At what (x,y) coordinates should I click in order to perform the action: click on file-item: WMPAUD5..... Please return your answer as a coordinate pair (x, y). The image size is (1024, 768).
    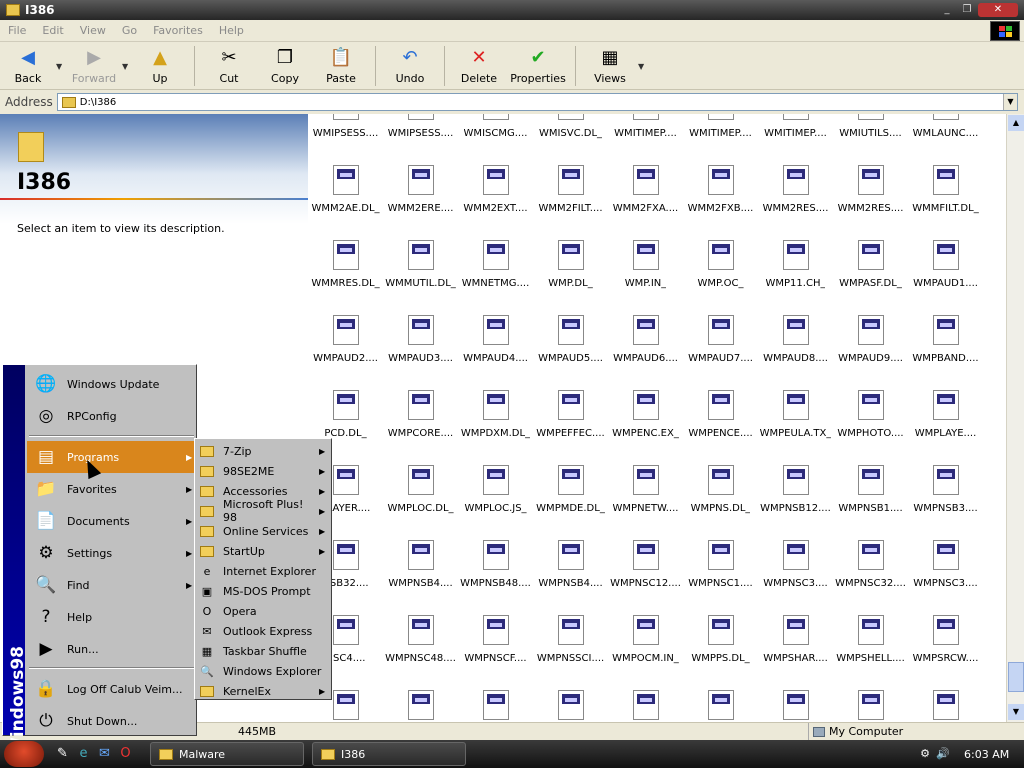
    Looking at the image, I should click on (570, 352).